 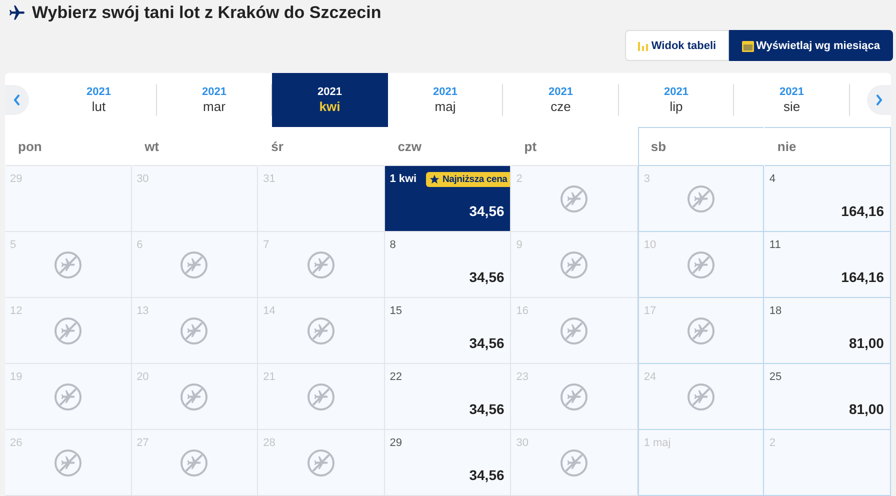 I want to click on bar-chart-icon, so click(x=644, y=45).